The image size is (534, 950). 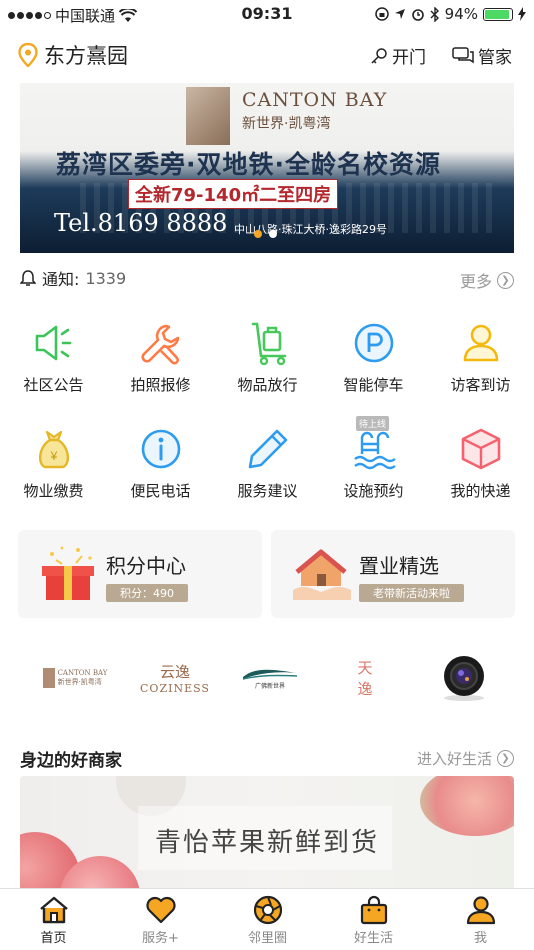 I want to click on notice-label: 通知:, so click(x=61, y=279).